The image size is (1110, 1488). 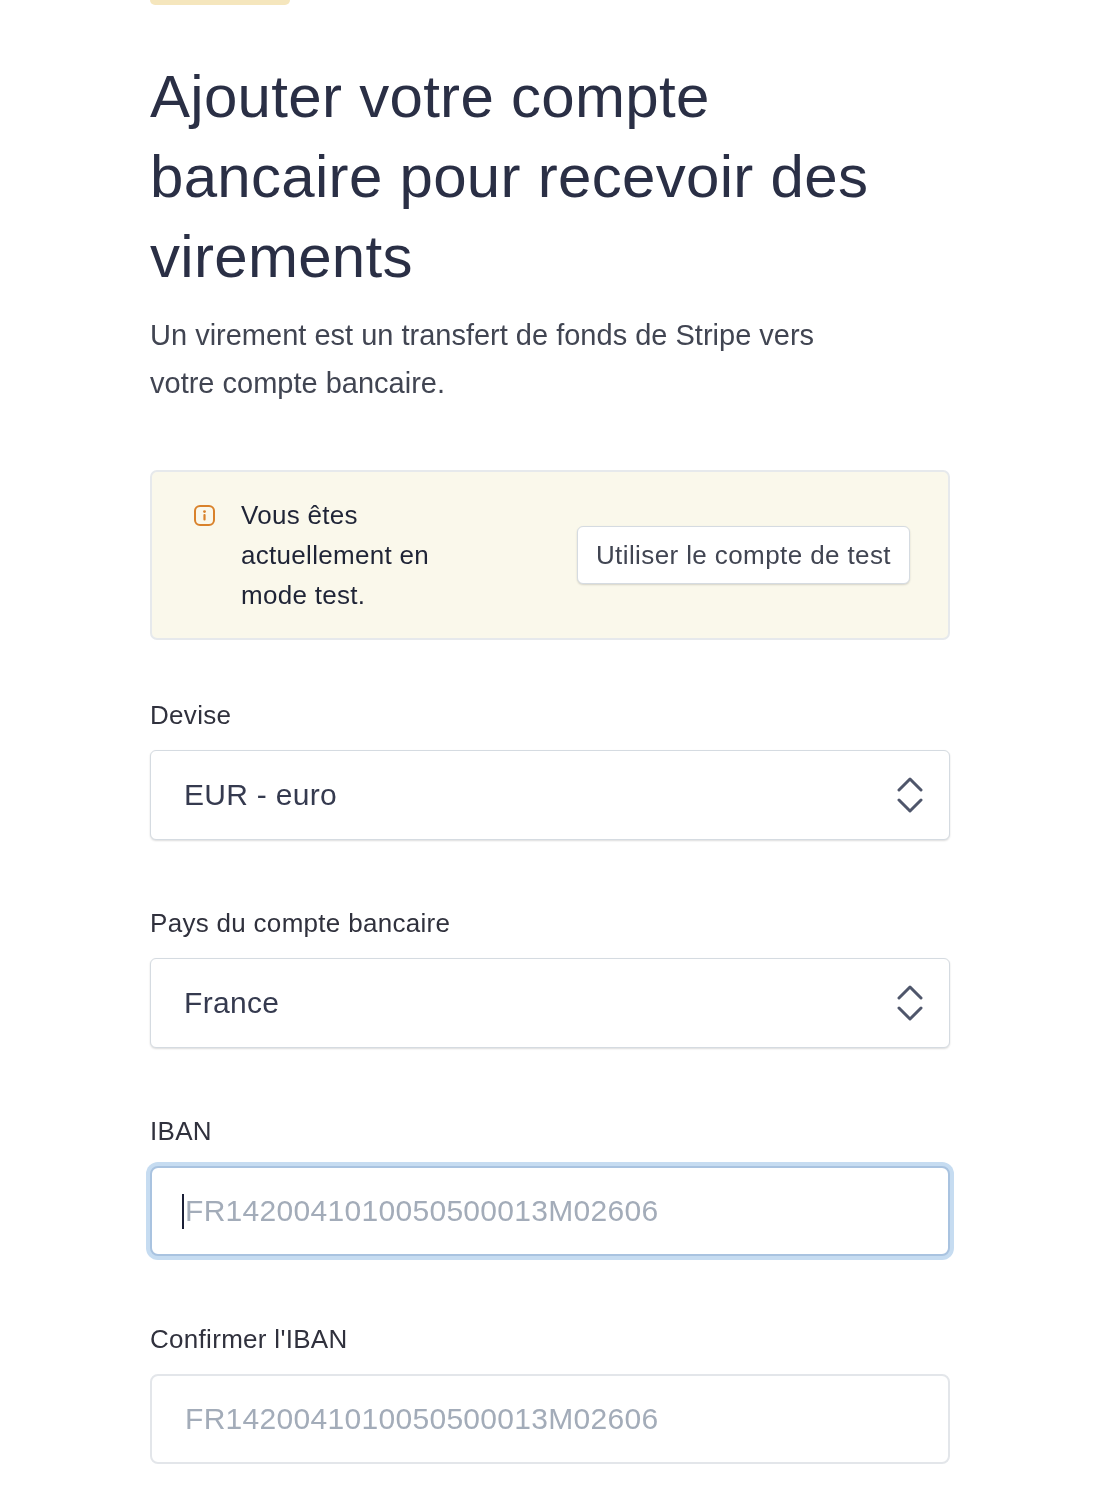 I want to click on notice-text: Vous êtes actuellement en mode test., so click(x=336, y=555).